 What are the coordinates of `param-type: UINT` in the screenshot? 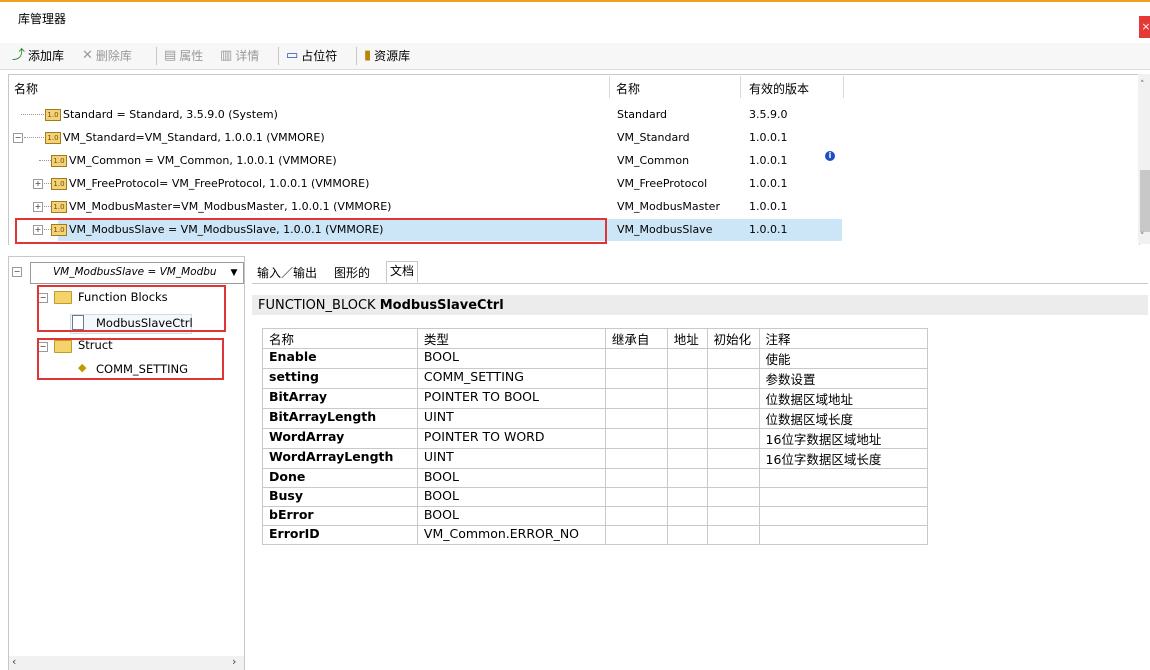 It's located at (511, 418).